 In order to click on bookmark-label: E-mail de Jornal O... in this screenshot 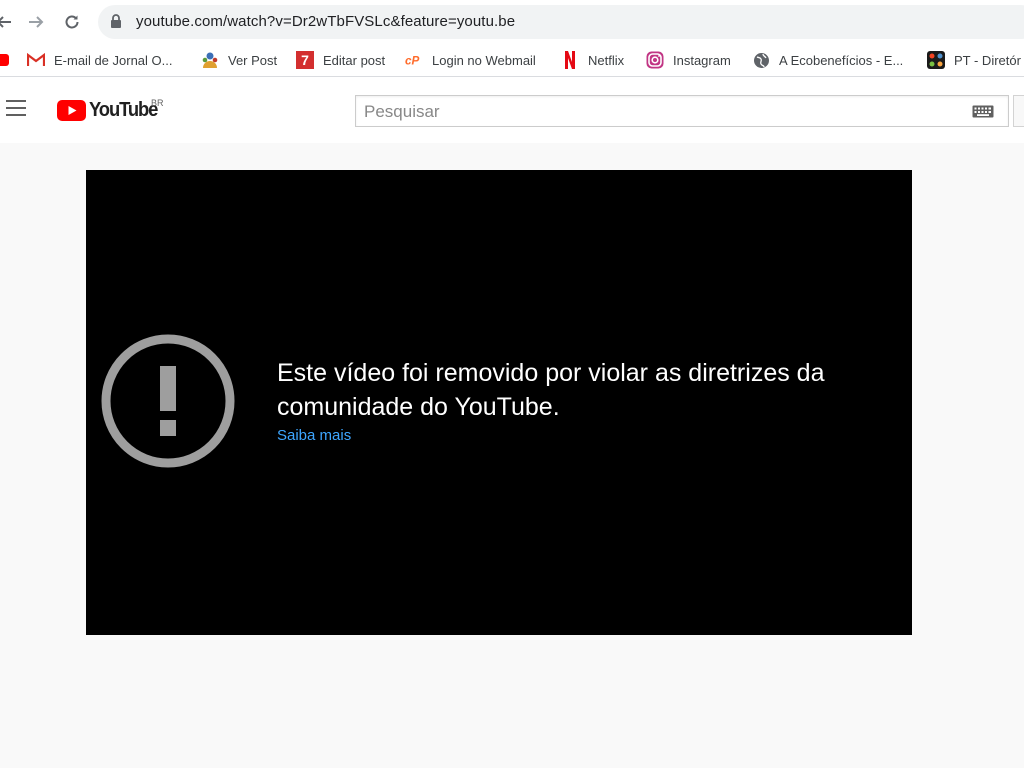, I will do `click(113, 60)`.